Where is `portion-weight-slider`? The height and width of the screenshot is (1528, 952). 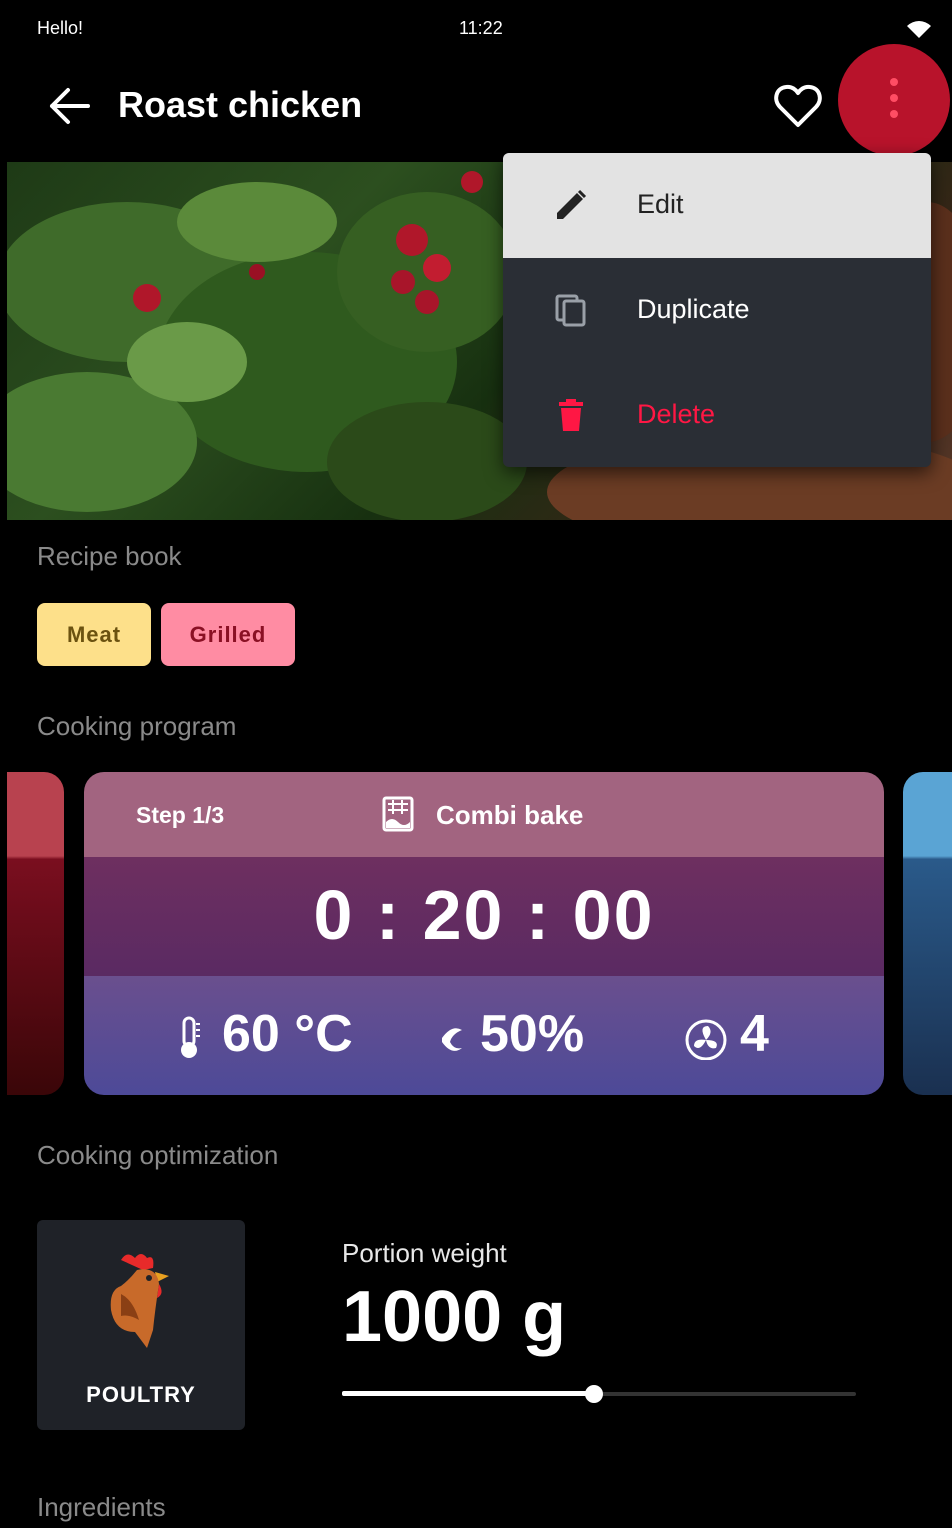
portion-weight-slider is located at coordinates (599, 1394).